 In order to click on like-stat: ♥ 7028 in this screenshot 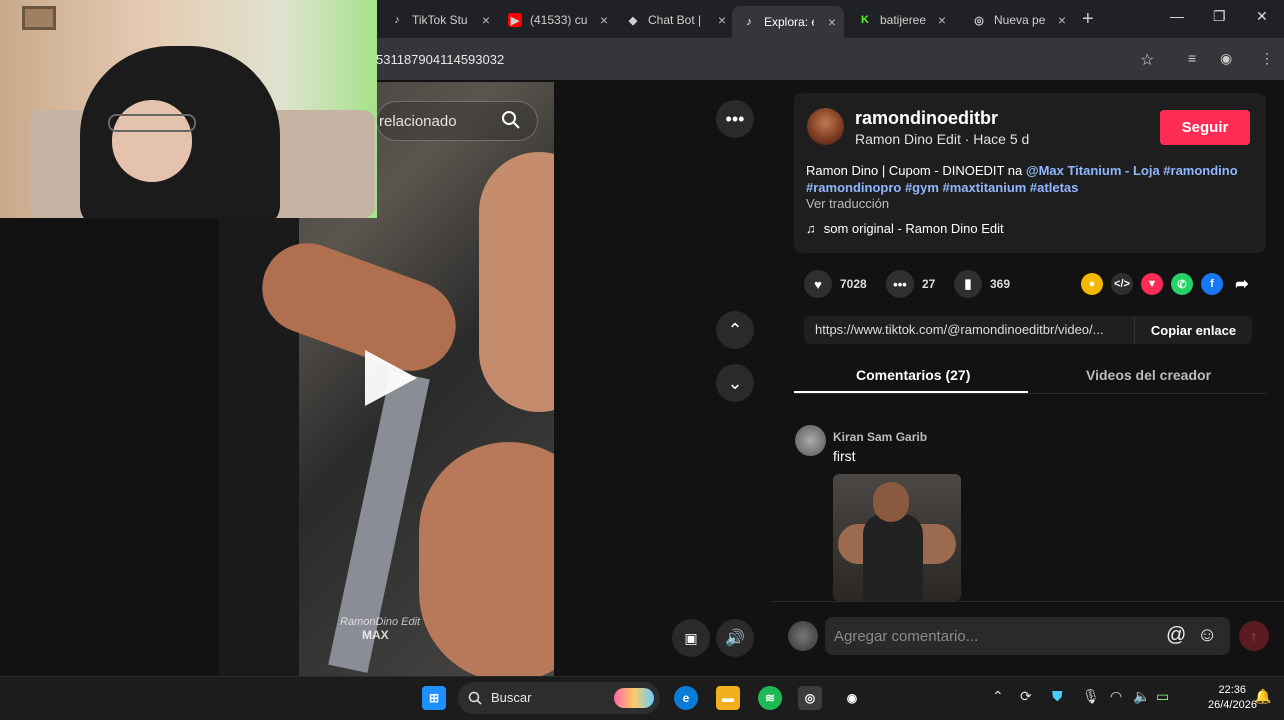, I will do `click(835, 284)`.